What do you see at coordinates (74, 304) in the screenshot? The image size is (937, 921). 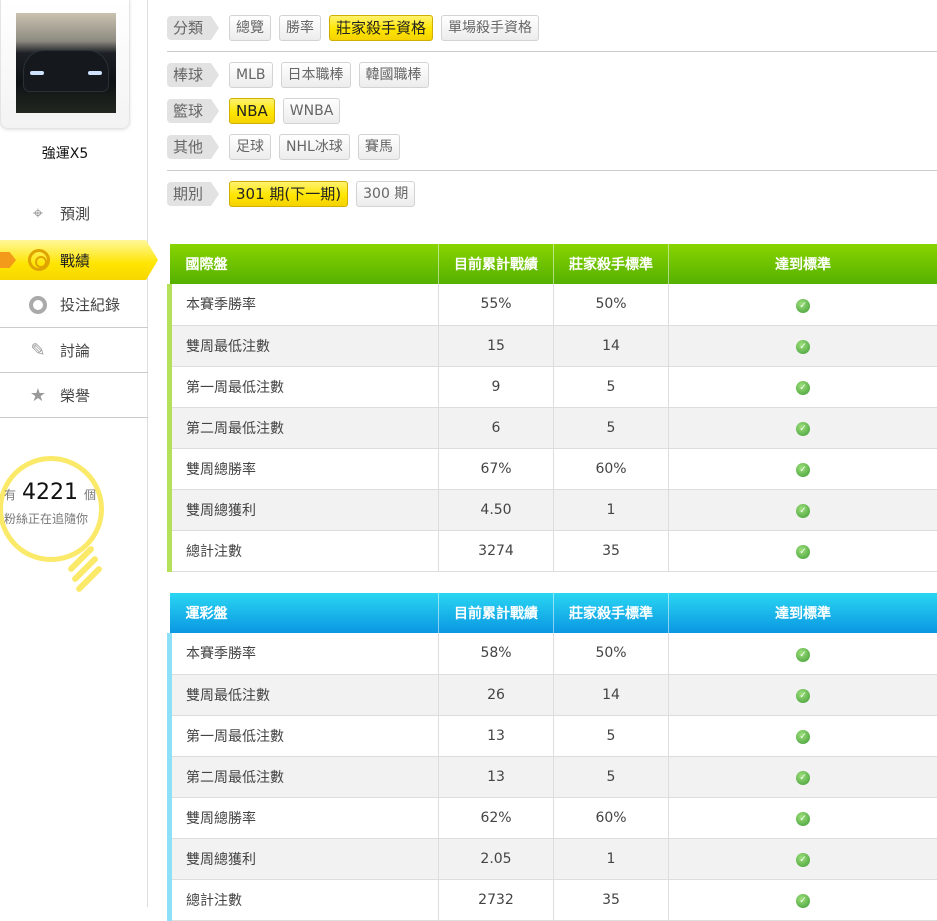 I see `nav-item-bet-history: 投注紀錄` at bounding box center [74, 304].